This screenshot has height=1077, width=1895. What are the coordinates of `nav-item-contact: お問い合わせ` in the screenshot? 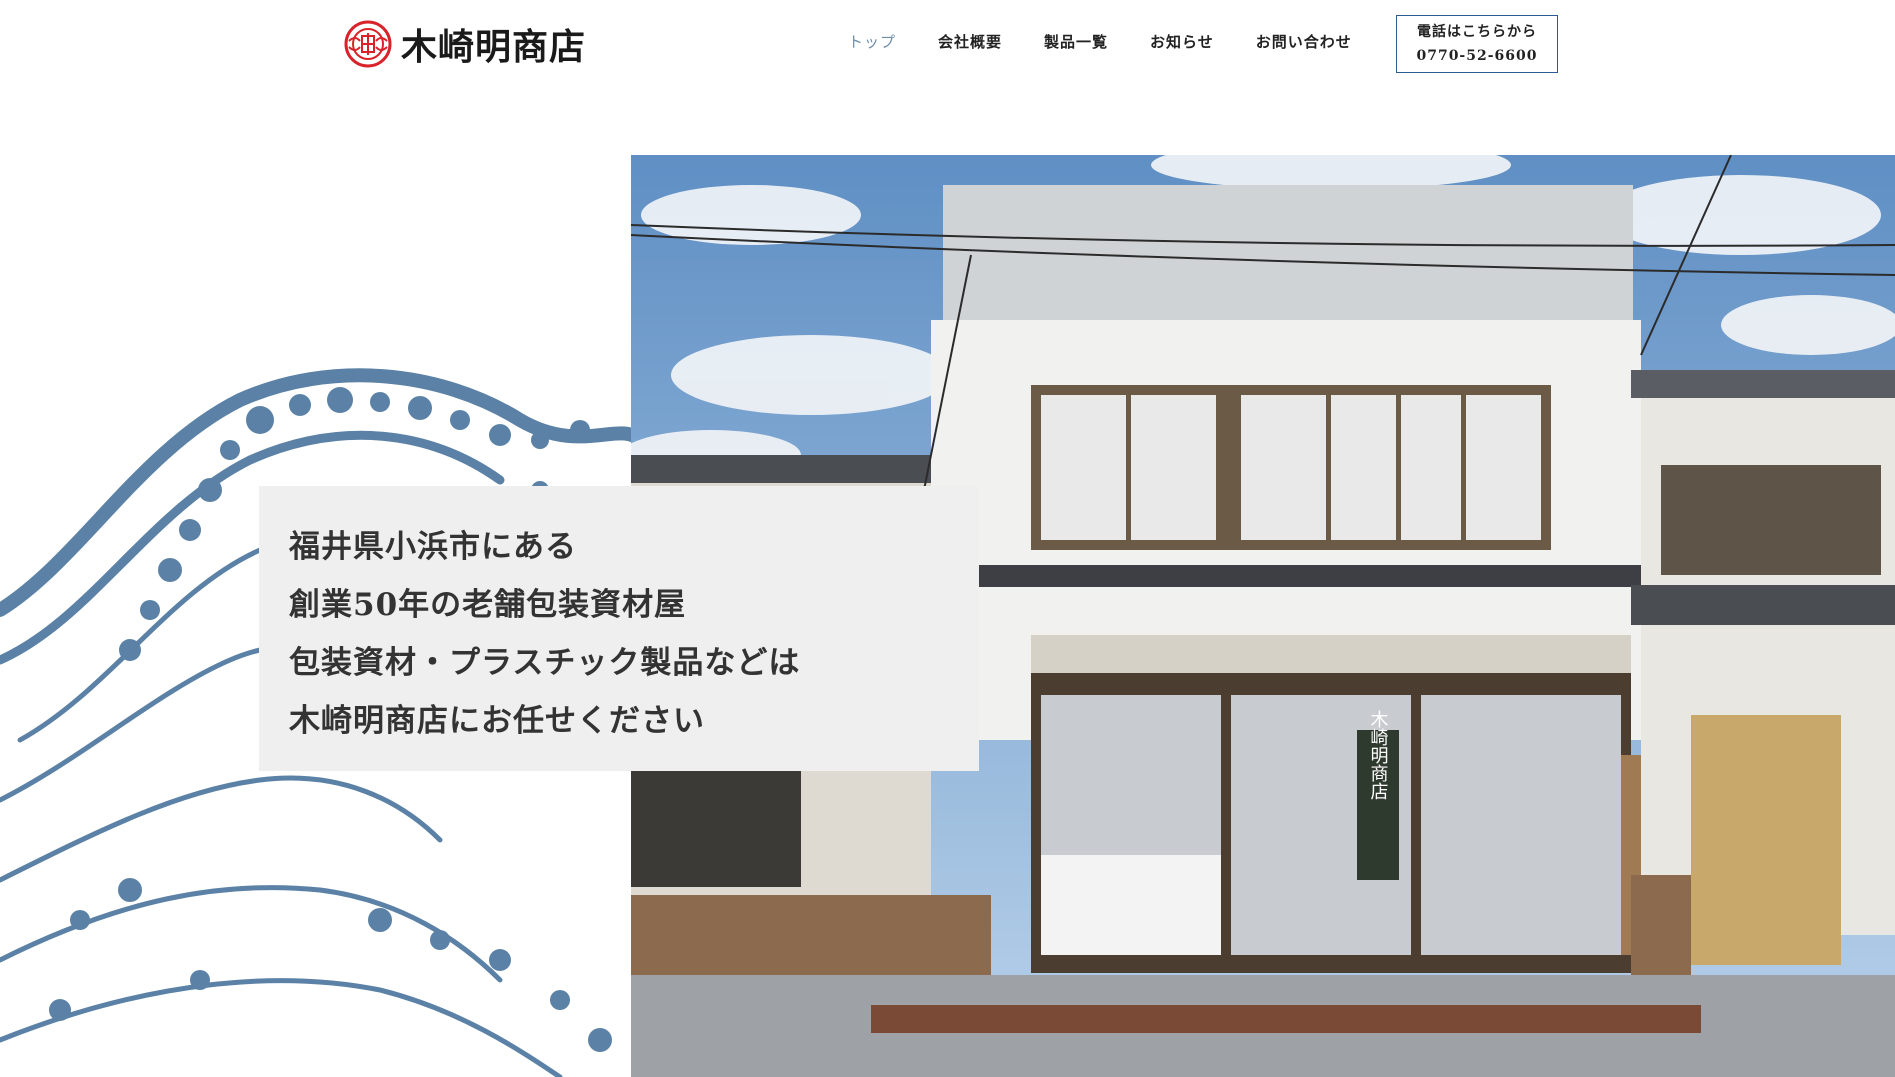 It's located at (1304, 41).